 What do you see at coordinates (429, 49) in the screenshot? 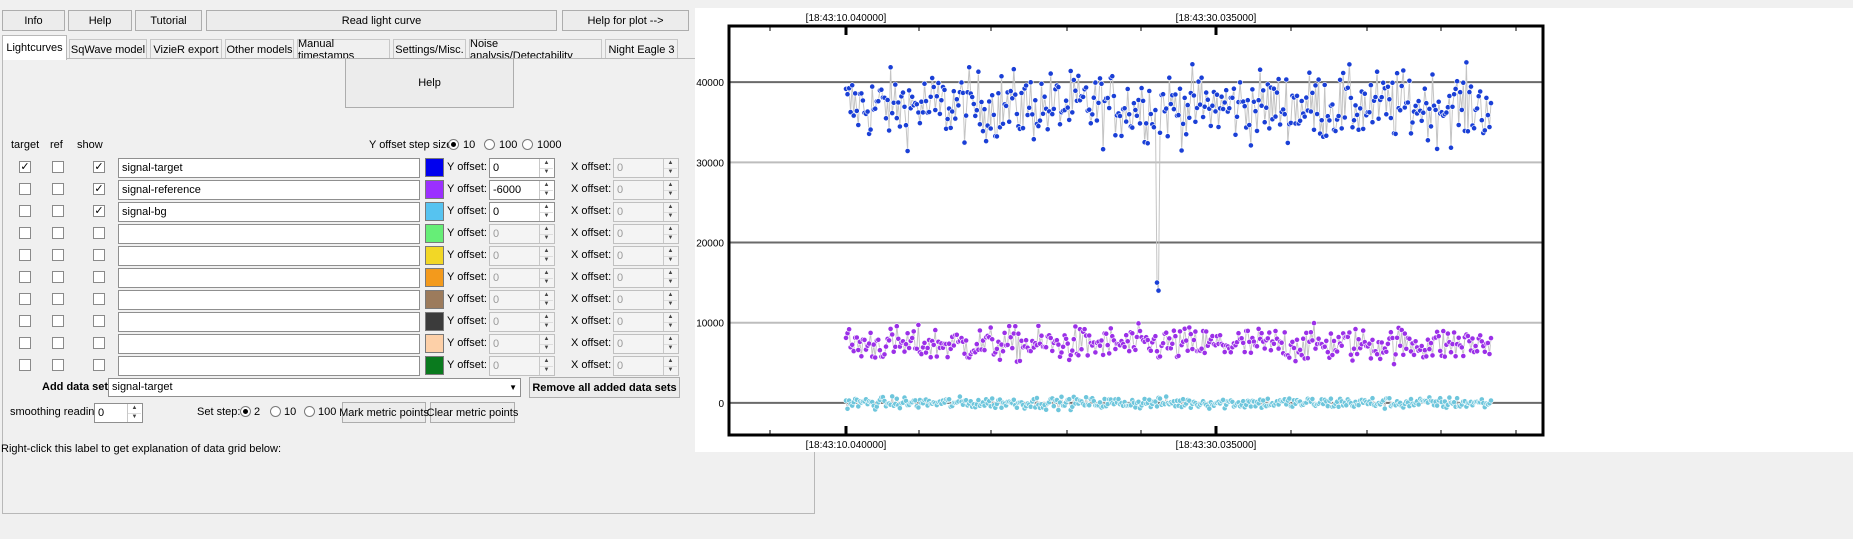
I see `tab-settings-misc: Settings/Misc.` at bounding box center [429, 49].